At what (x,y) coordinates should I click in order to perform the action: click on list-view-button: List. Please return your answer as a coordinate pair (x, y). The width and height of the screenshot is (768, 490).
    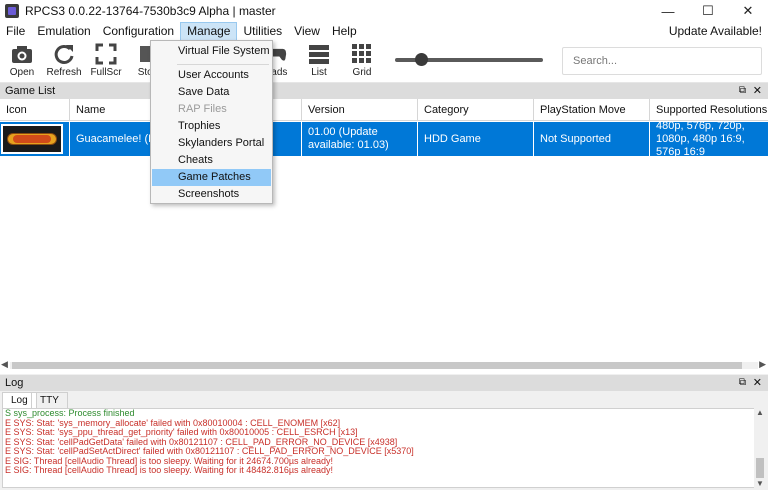
    Looking at the image, I should click on (319, 62).